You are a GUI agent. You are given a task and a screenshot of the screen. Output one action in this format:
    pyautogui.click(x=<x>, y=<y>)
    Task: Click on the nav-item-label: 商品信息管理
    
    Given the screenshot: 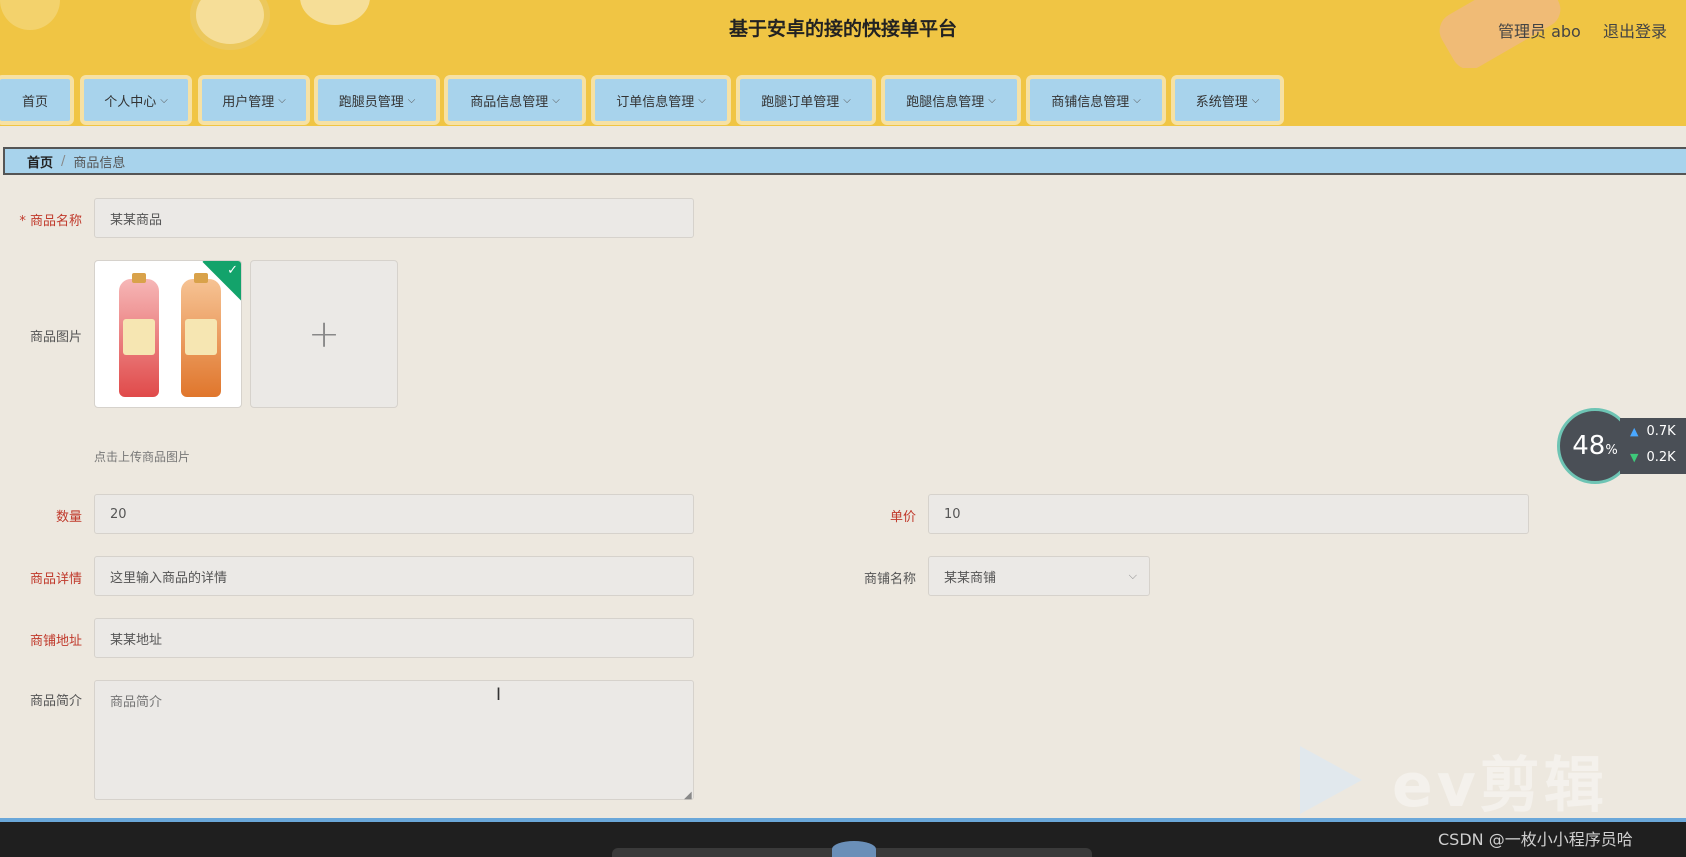 What is the action you would take?
    pyautogui.click(x=509, y=102)
    